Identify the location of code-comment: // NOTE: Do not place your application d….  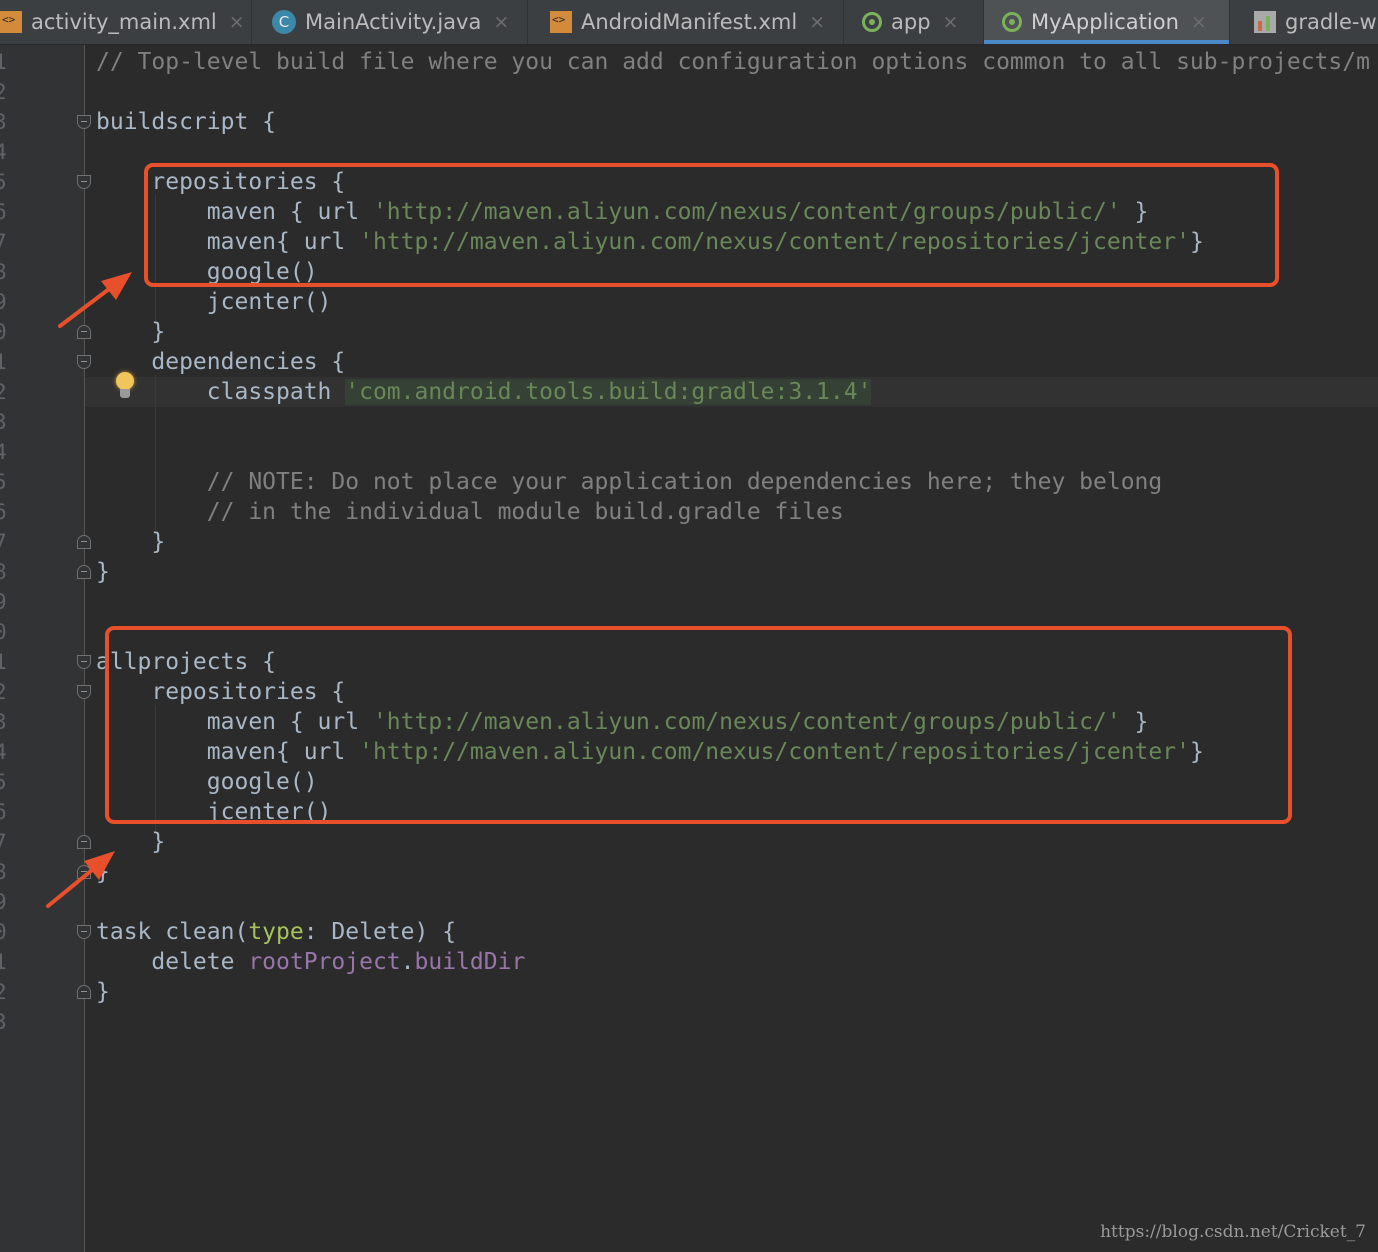
(629, 482).